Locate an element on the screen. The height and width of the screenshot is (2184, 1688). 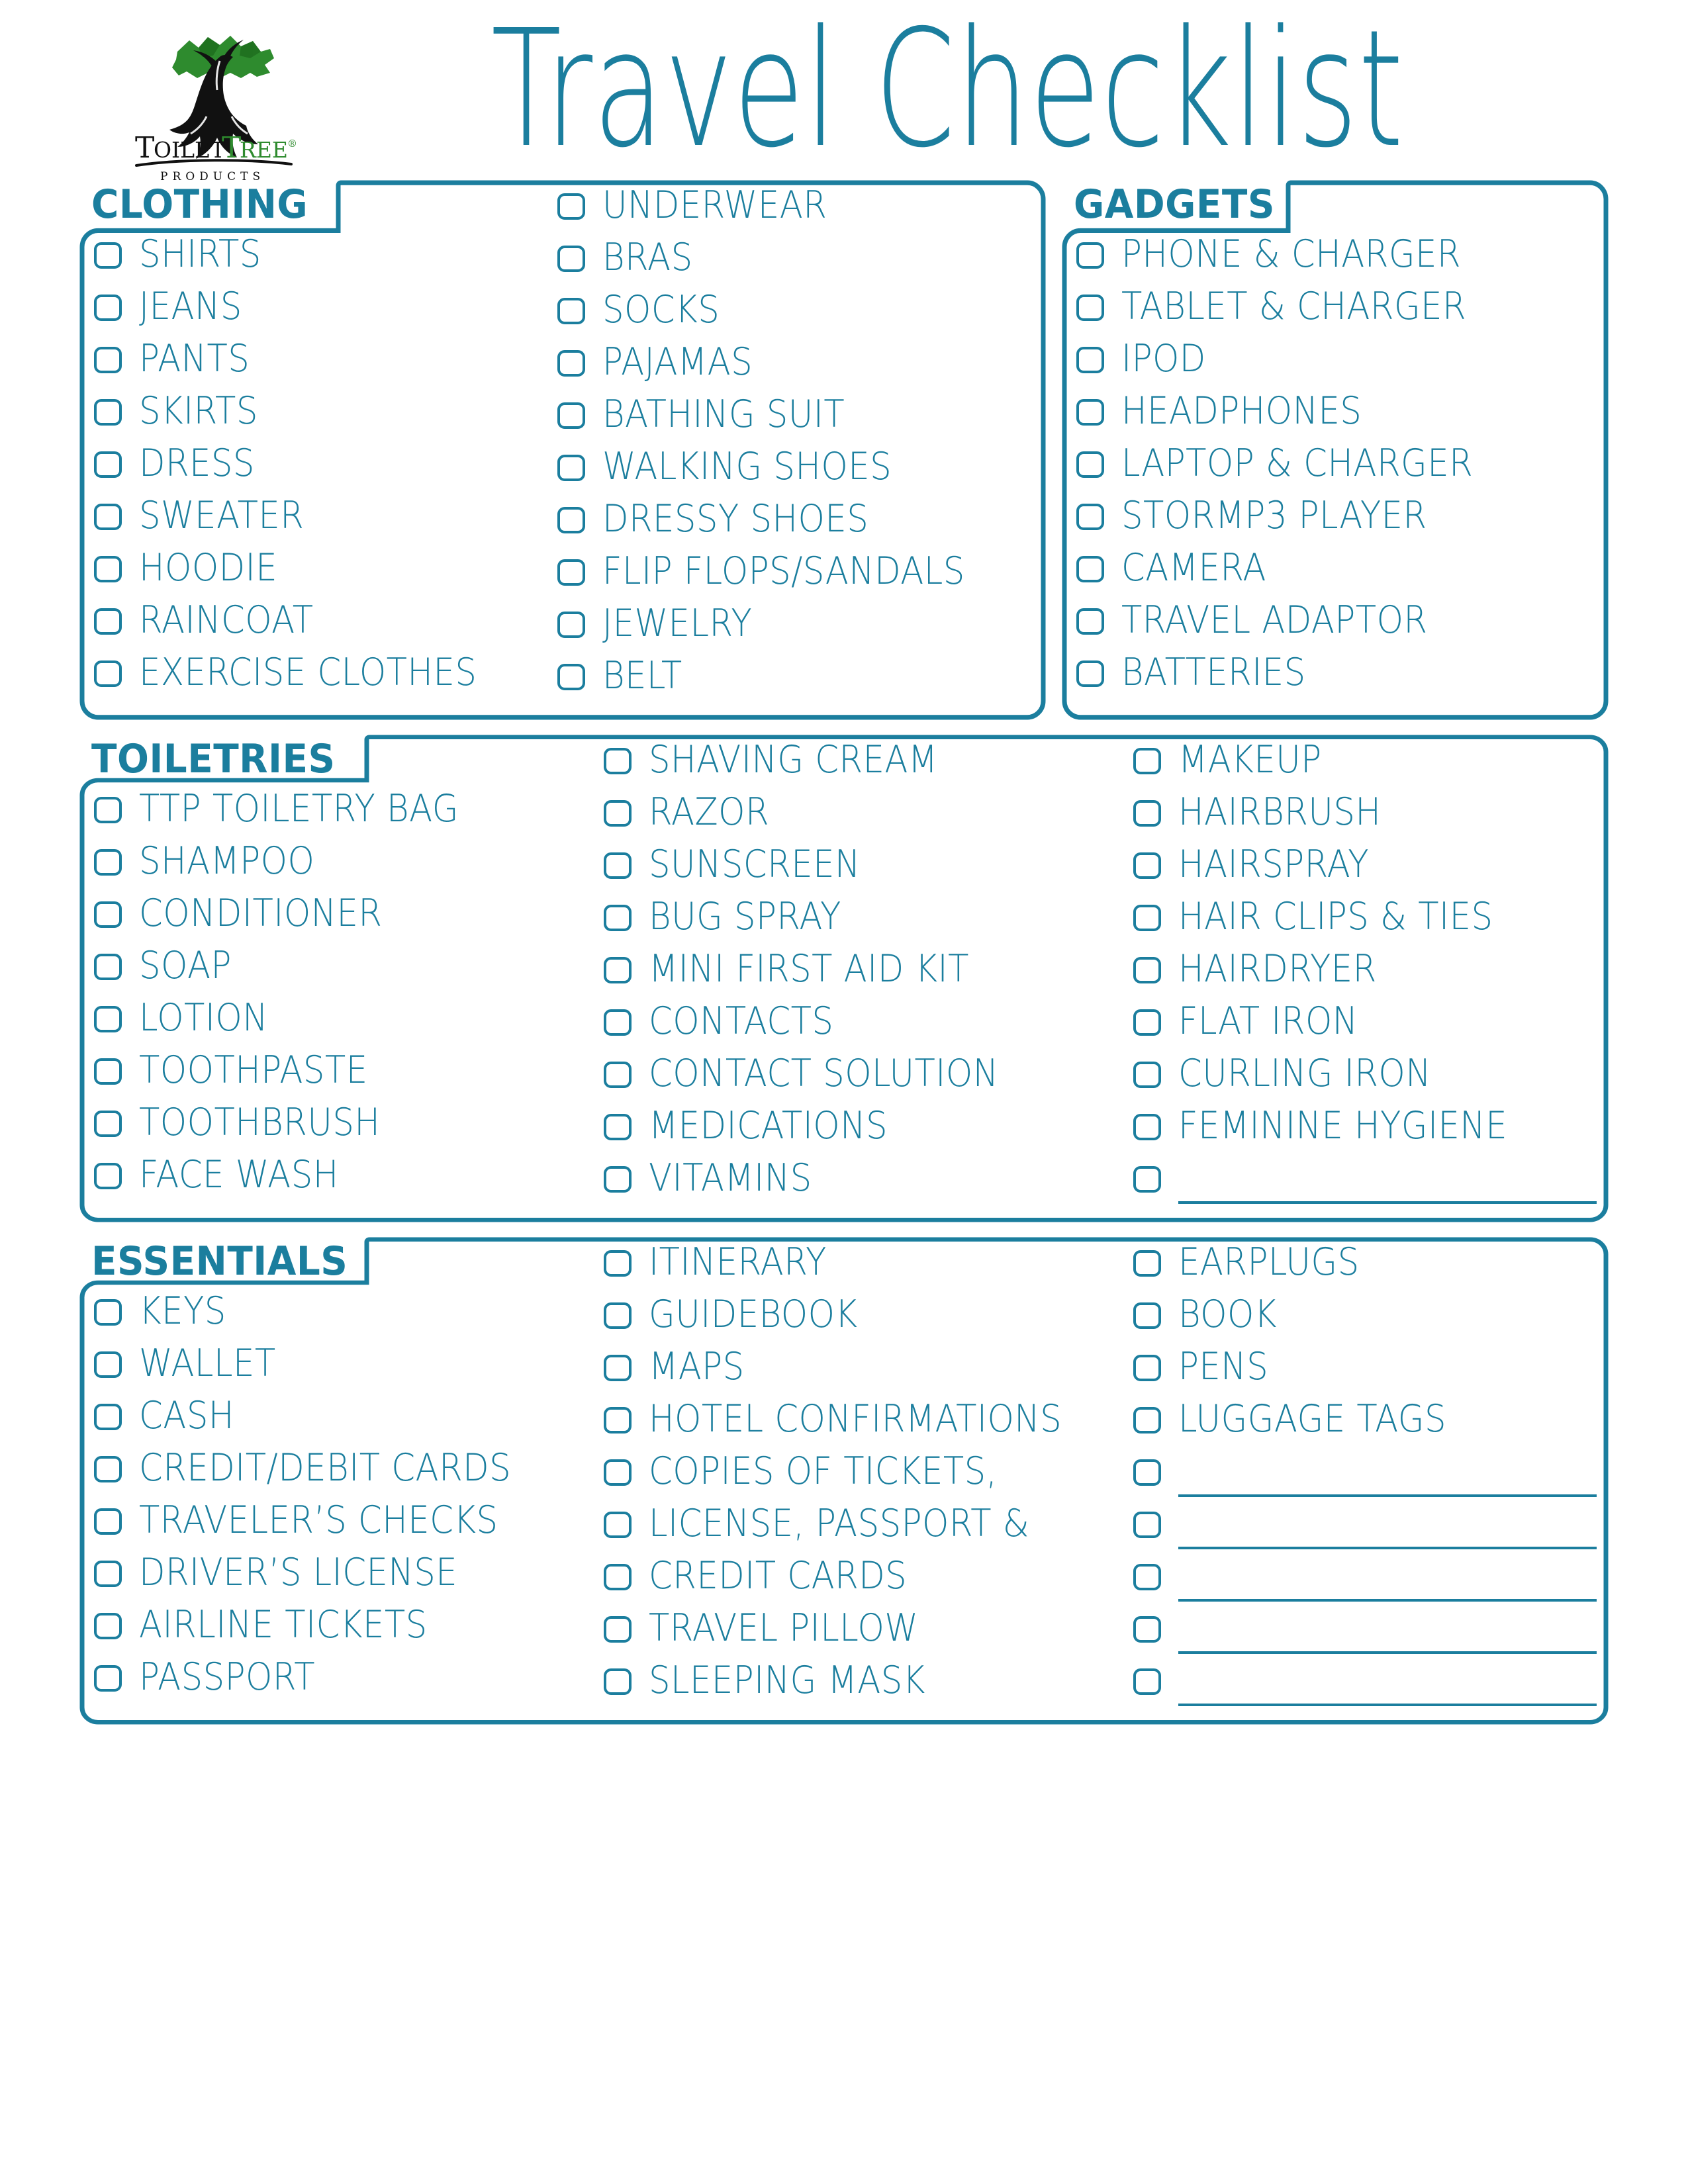
checklist-item: EXERCISE CLOTHES is located at coordinates (325, 673).